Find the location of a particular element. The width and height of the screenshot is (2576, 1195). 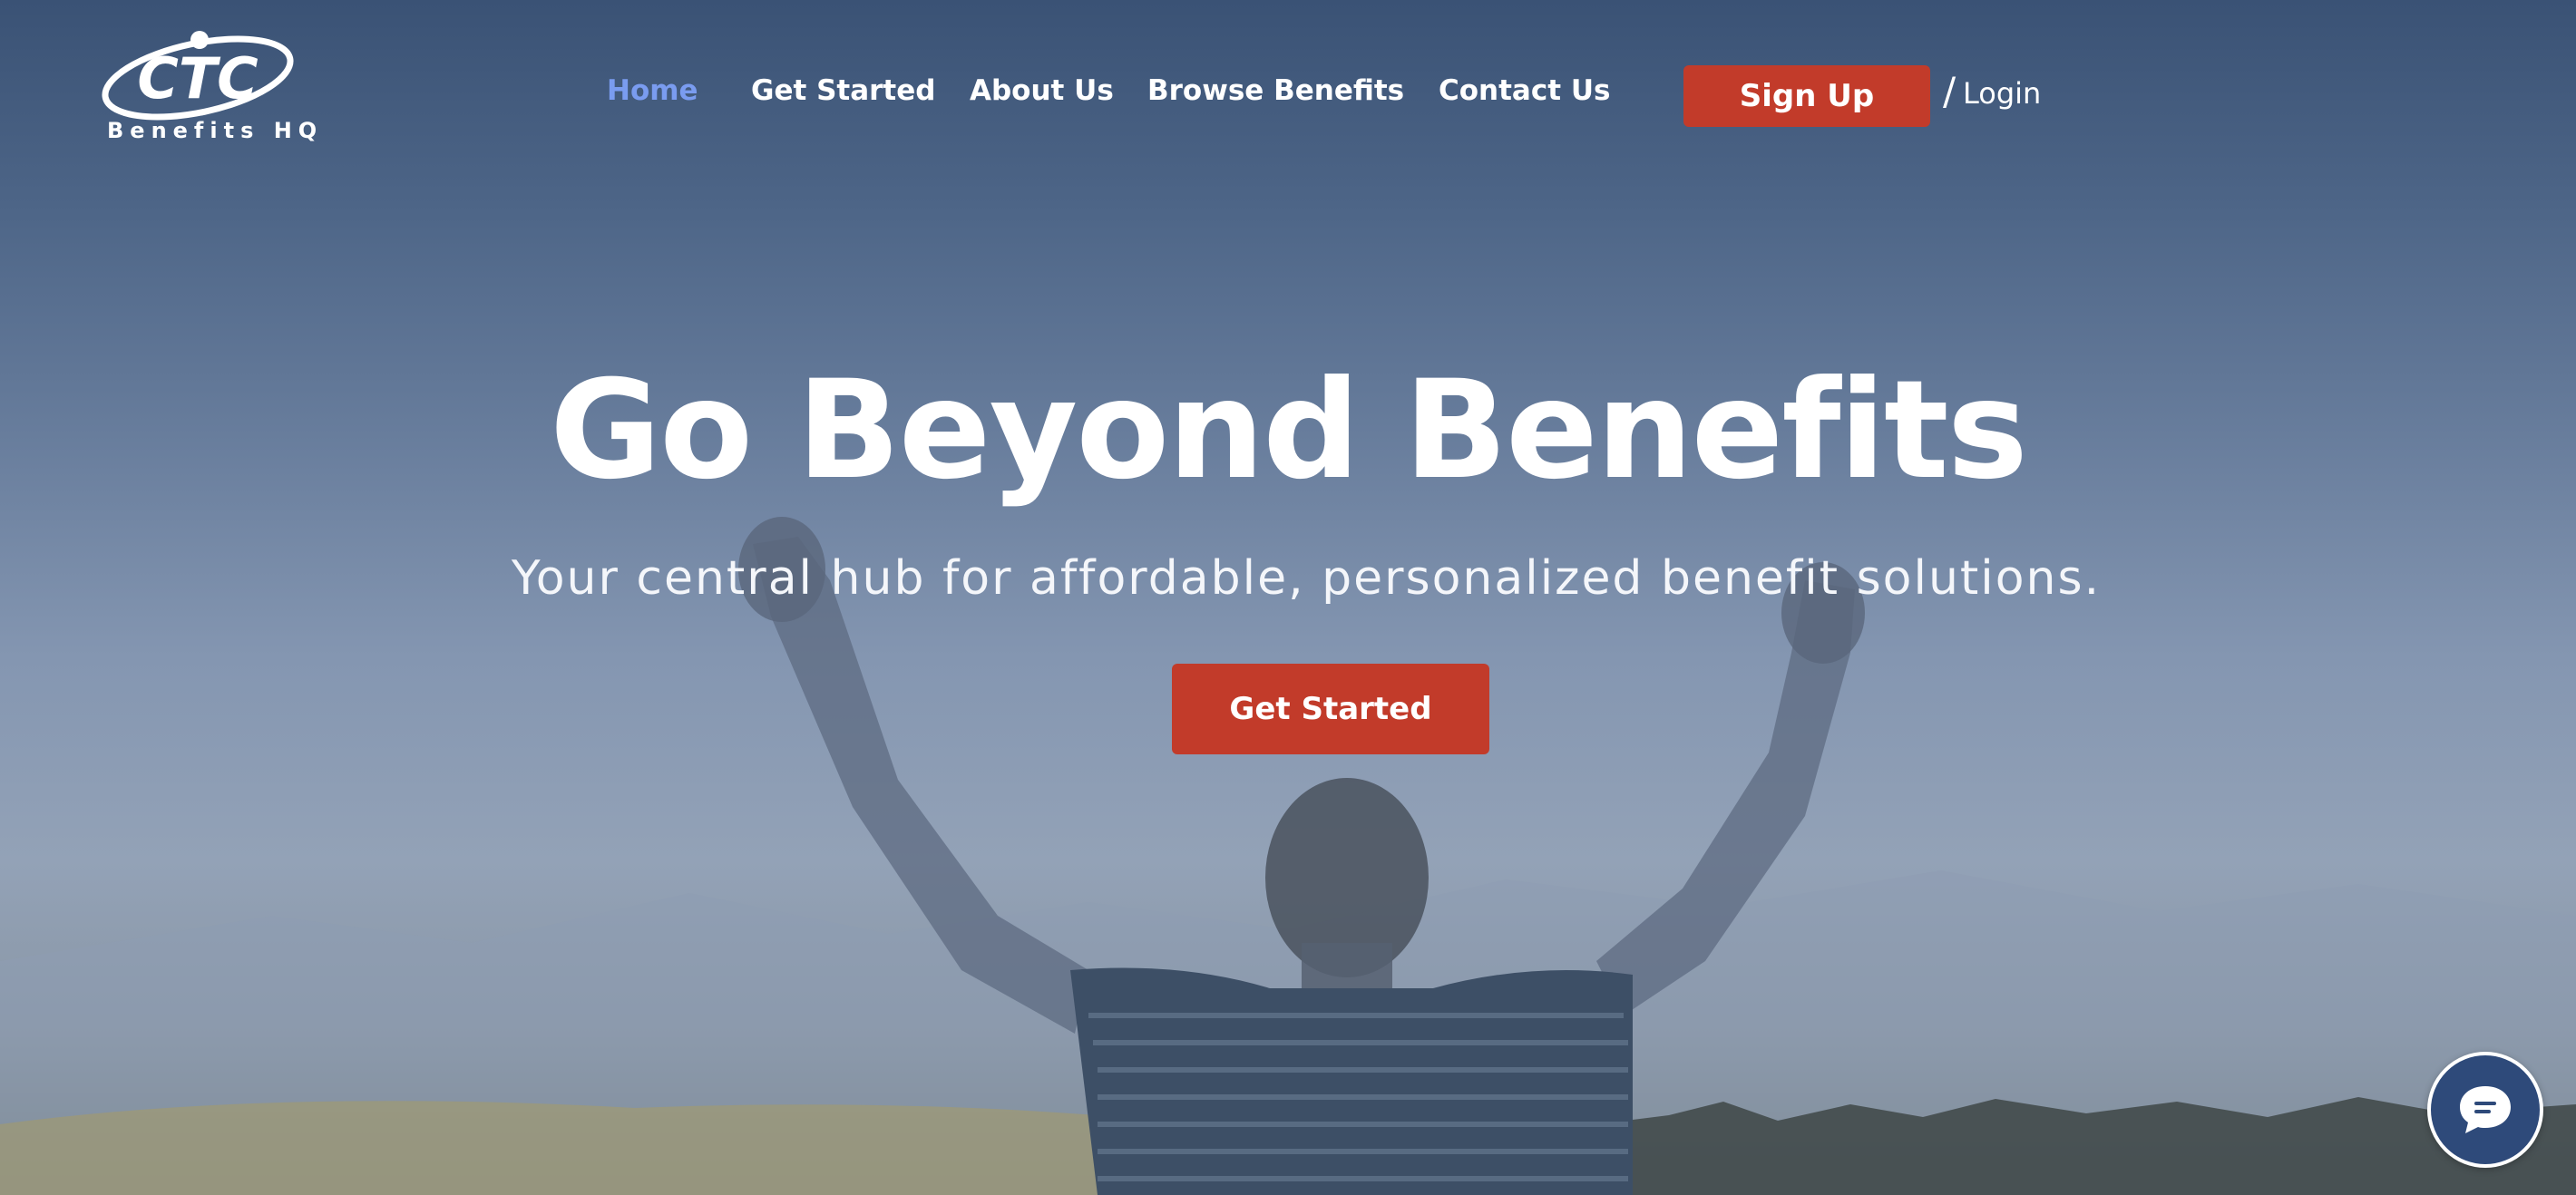

logo-mark-text: CTC is located at coordinates (197, 78).